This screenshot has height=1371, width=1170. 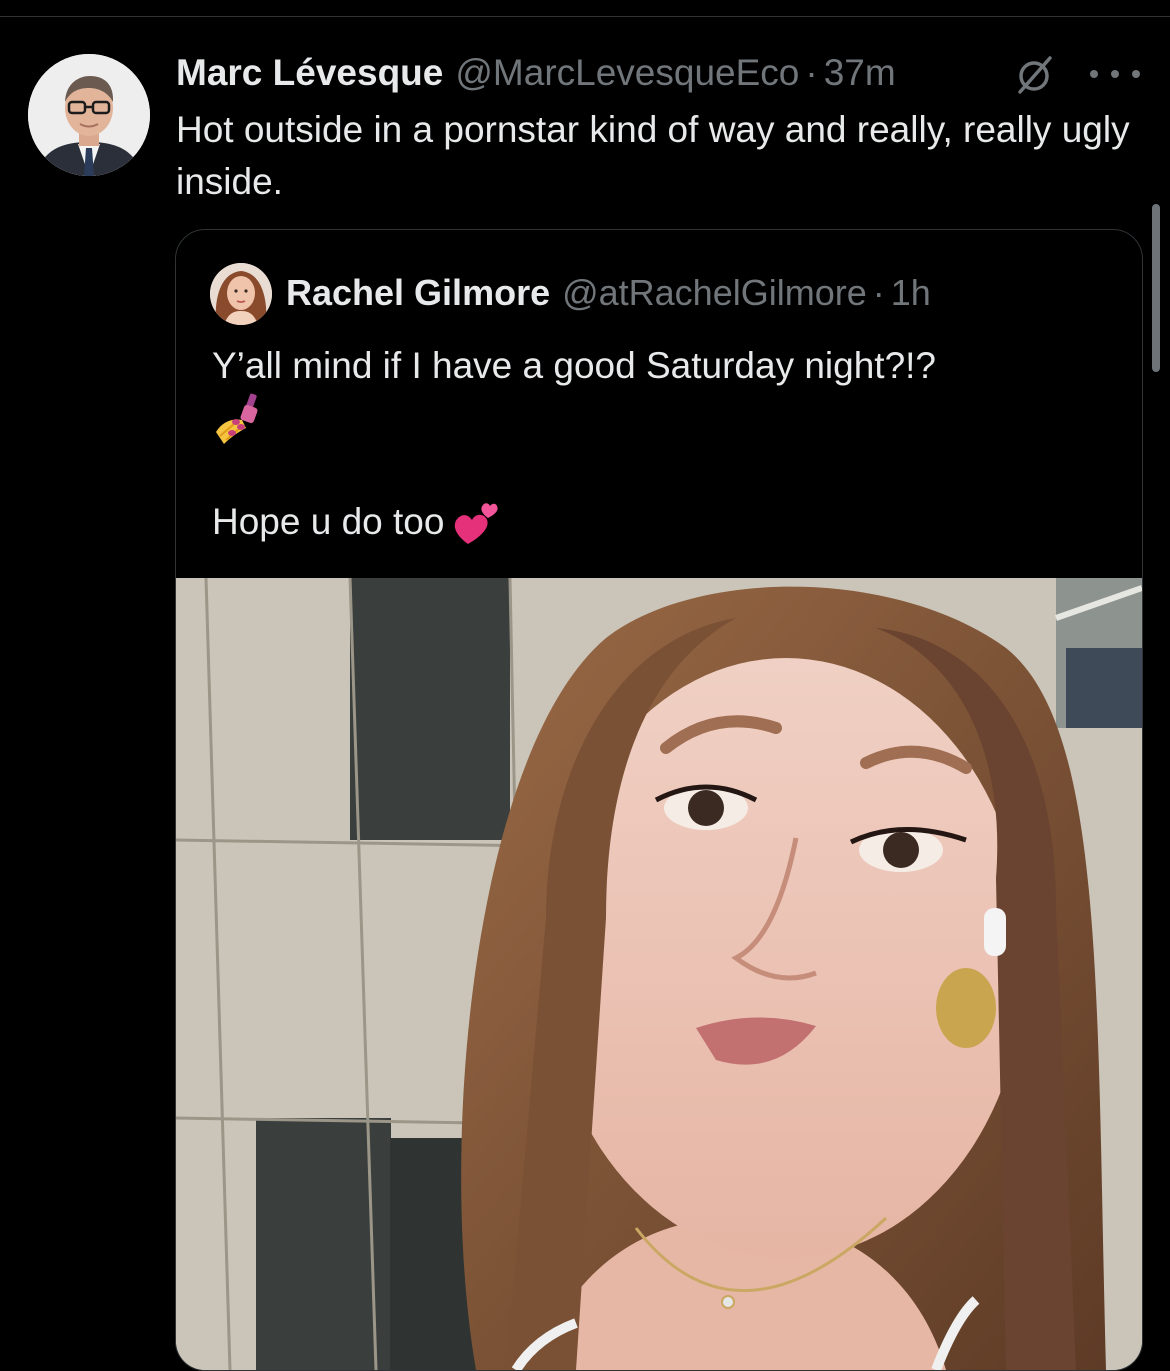 What do you see at coordinates (309, 73) in the screenshot?
I see `author-display-name: Marc Lévesque` at bounding box center [309, 73].